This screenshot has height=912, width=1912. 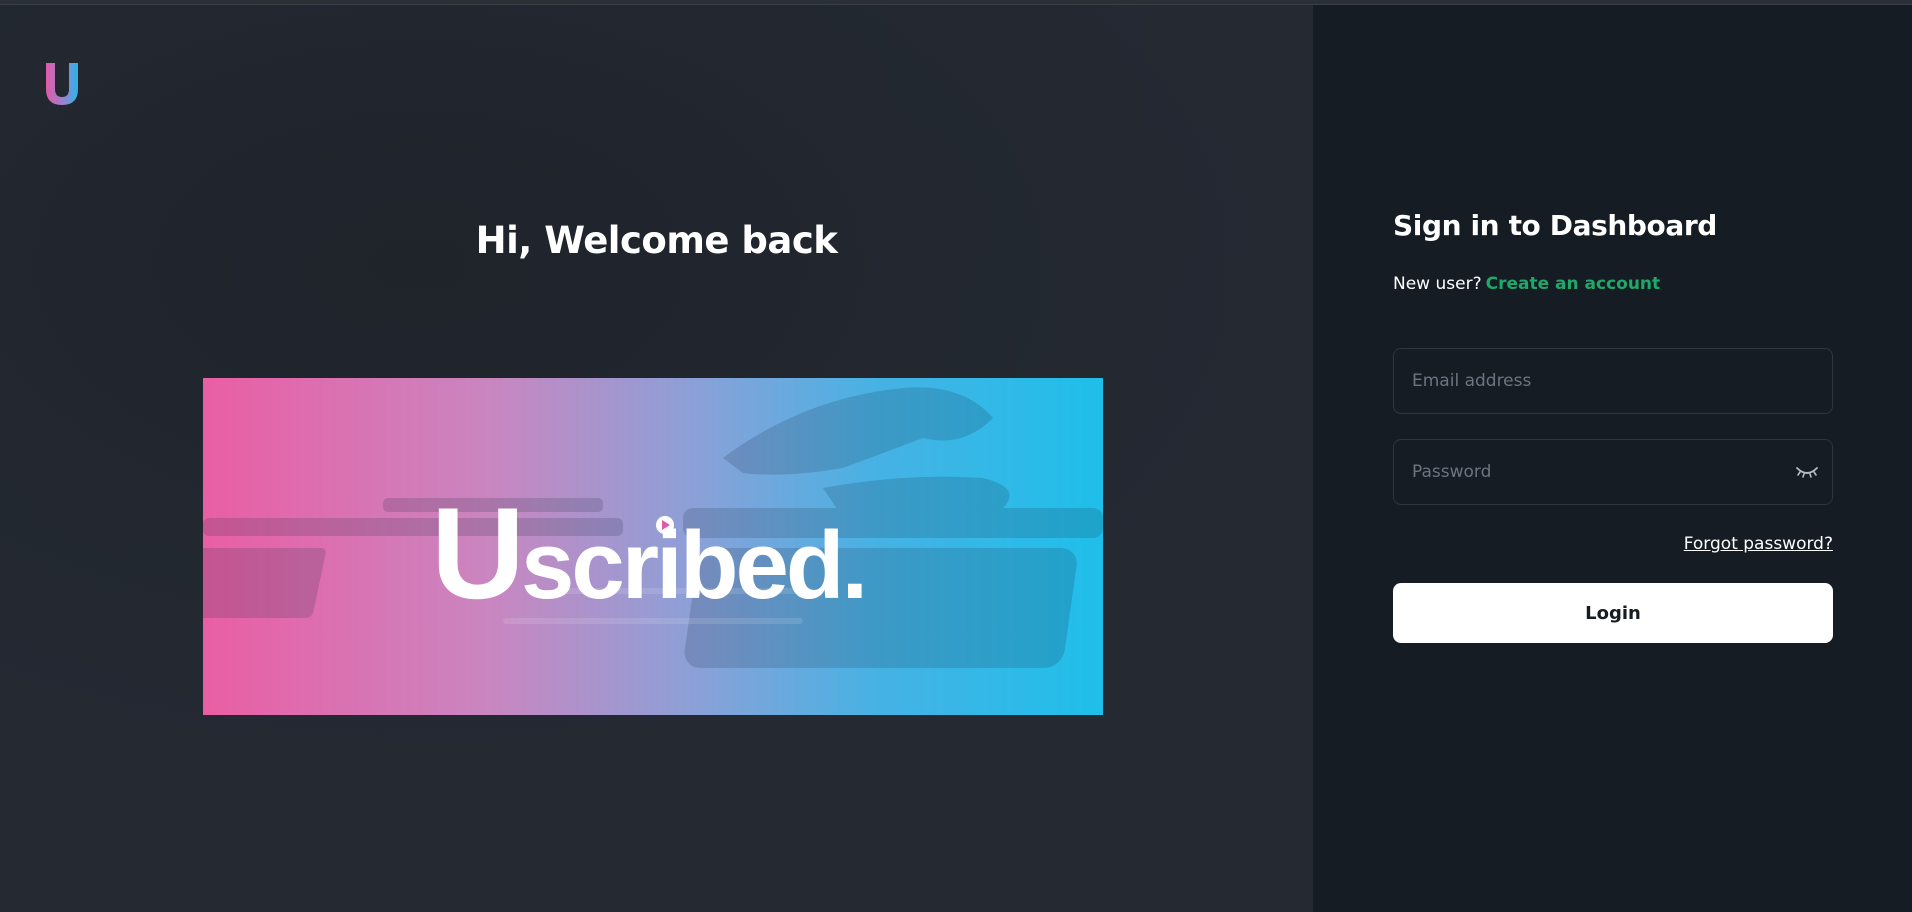 I want to click on uscribed-logo, so click(x=62, y=84).